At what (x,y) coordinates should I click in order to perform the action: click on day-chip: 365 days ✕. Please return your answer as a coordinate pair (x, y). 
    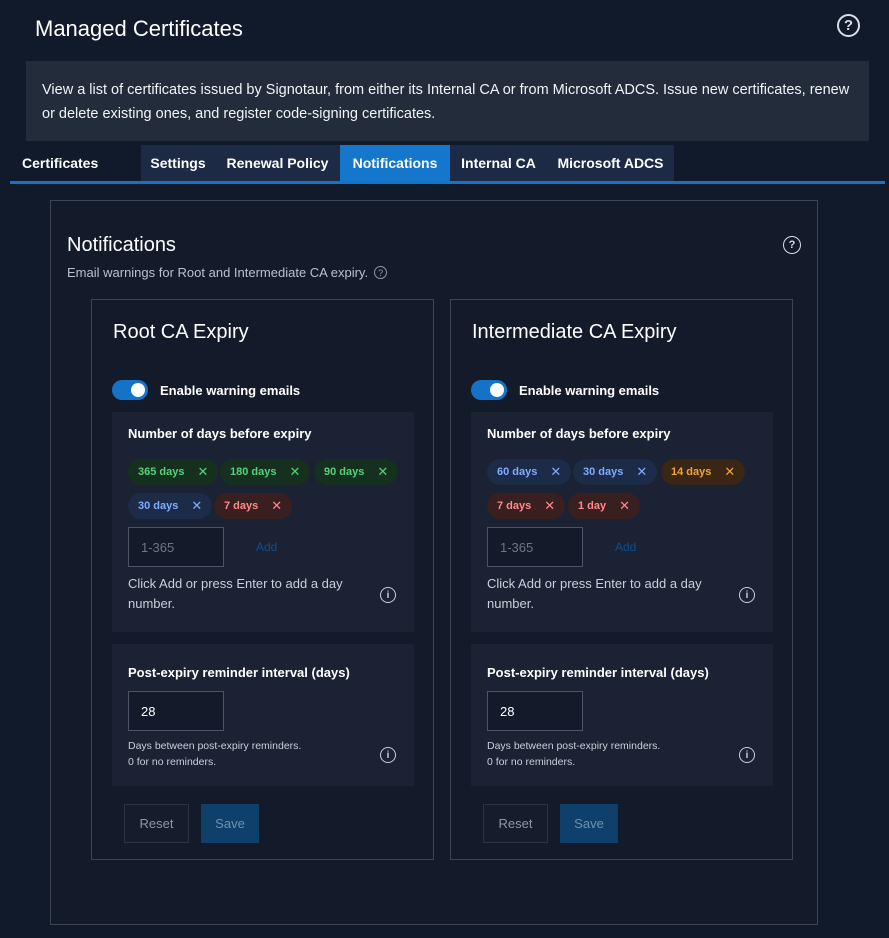
    Looking at the image, I should click on (173, 472).